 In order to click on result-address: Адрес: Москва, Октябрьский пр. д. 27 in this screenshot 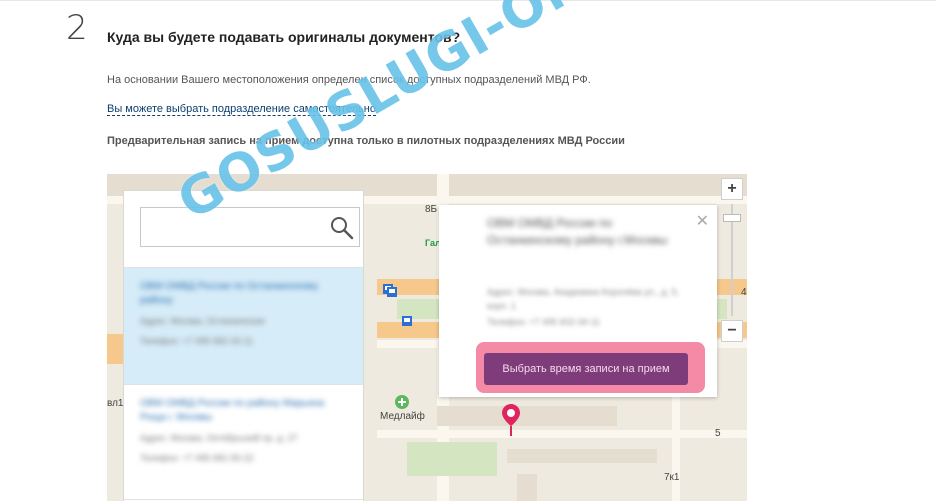, I will do `click(219, 438)`.